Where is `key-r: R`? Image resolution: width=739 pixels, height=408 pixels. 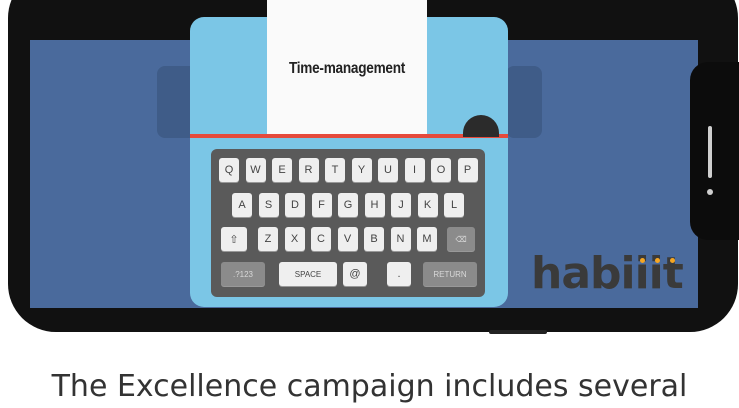 key-r: R is located at coordinates (308, 170).